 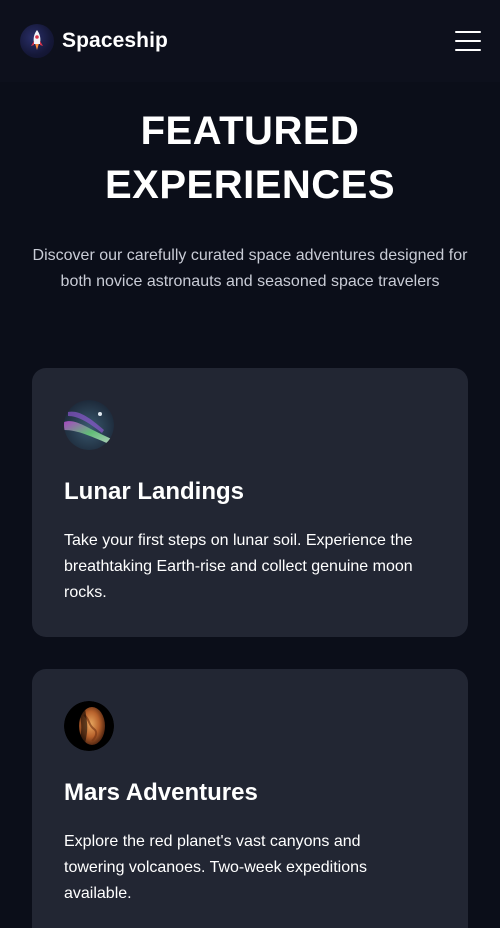 What do you see at coordinates (115, 40) in the screenshot?
I see `brand-name: Spaceship` at bounding box center [115, 40].